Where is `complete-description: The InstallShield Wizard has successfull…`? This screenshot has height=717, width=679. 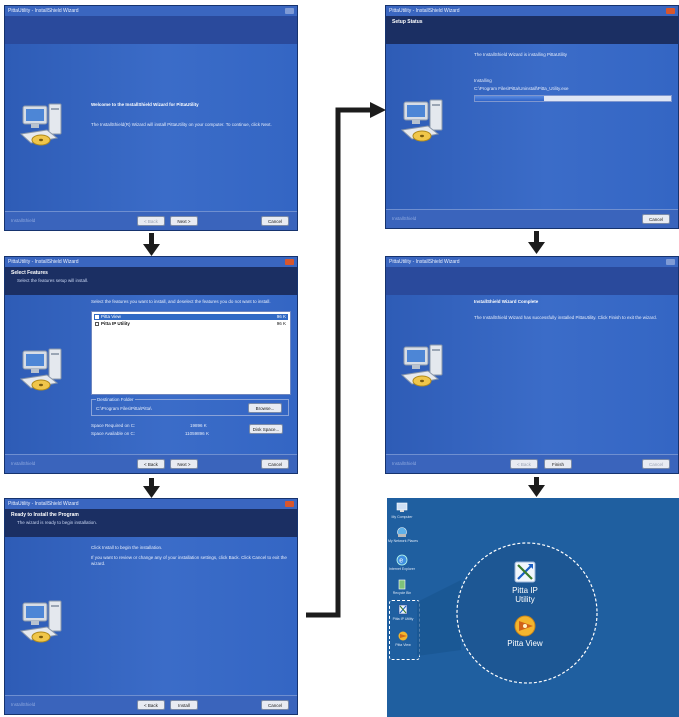 complete-description: The InstallShield Wizard has successfull… is located at coordinates (565, 317).